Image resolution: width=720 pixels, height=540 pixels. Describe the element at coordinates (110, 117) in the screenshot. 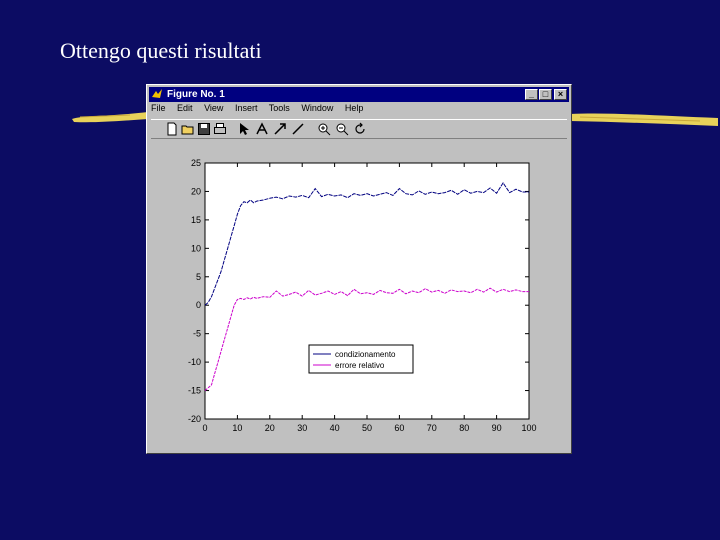

I see `left-brush-stroke` at that location.